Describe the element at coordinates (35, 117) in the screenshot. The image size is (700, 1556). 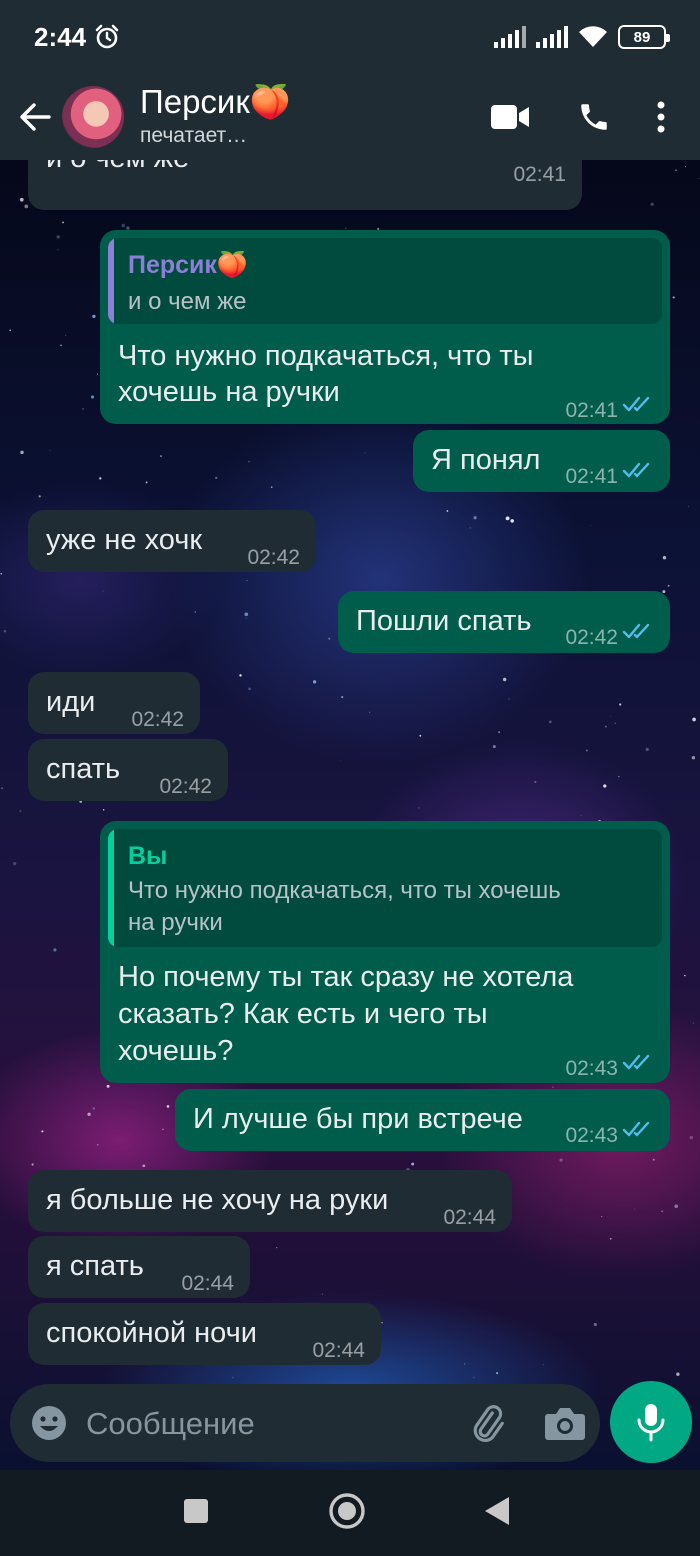
I see `back-button` at that location.